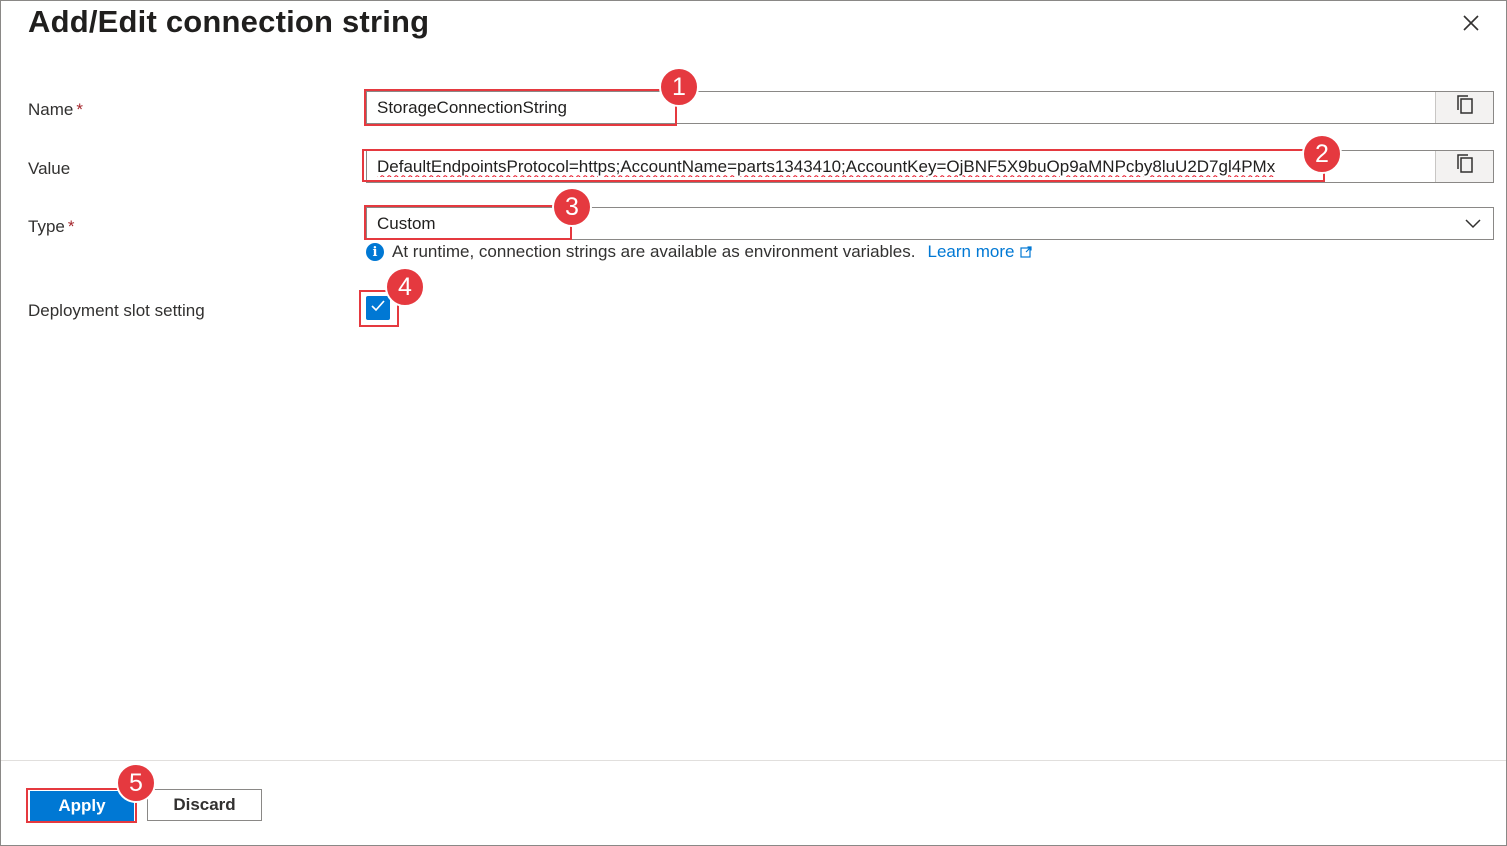 Image resolution: width=1507 pixels, height=846 pixels. What do you see at coordinates (136, 783) in the screenshot?
I see `step-badge-5: 5` at bounding box center [136, 783].